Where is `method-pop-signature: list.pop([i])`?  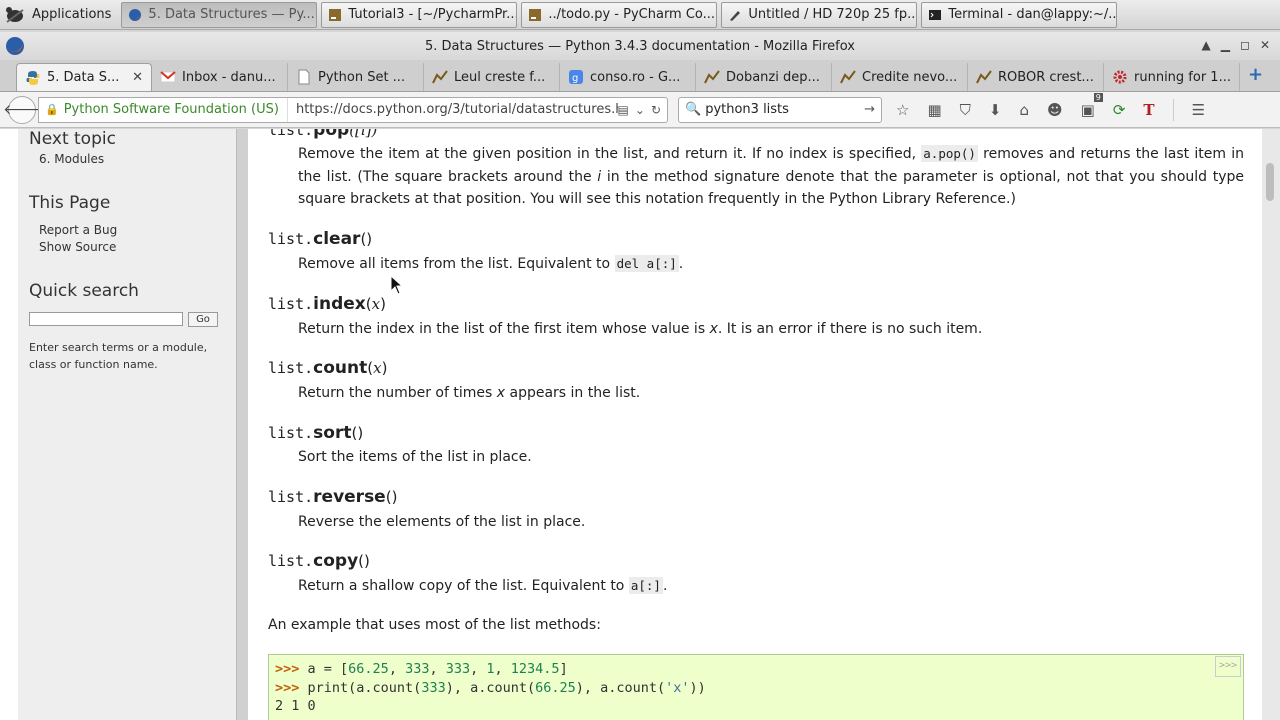 method-pop-signature: list.pop([i]) is located at coordinates (322, 134).